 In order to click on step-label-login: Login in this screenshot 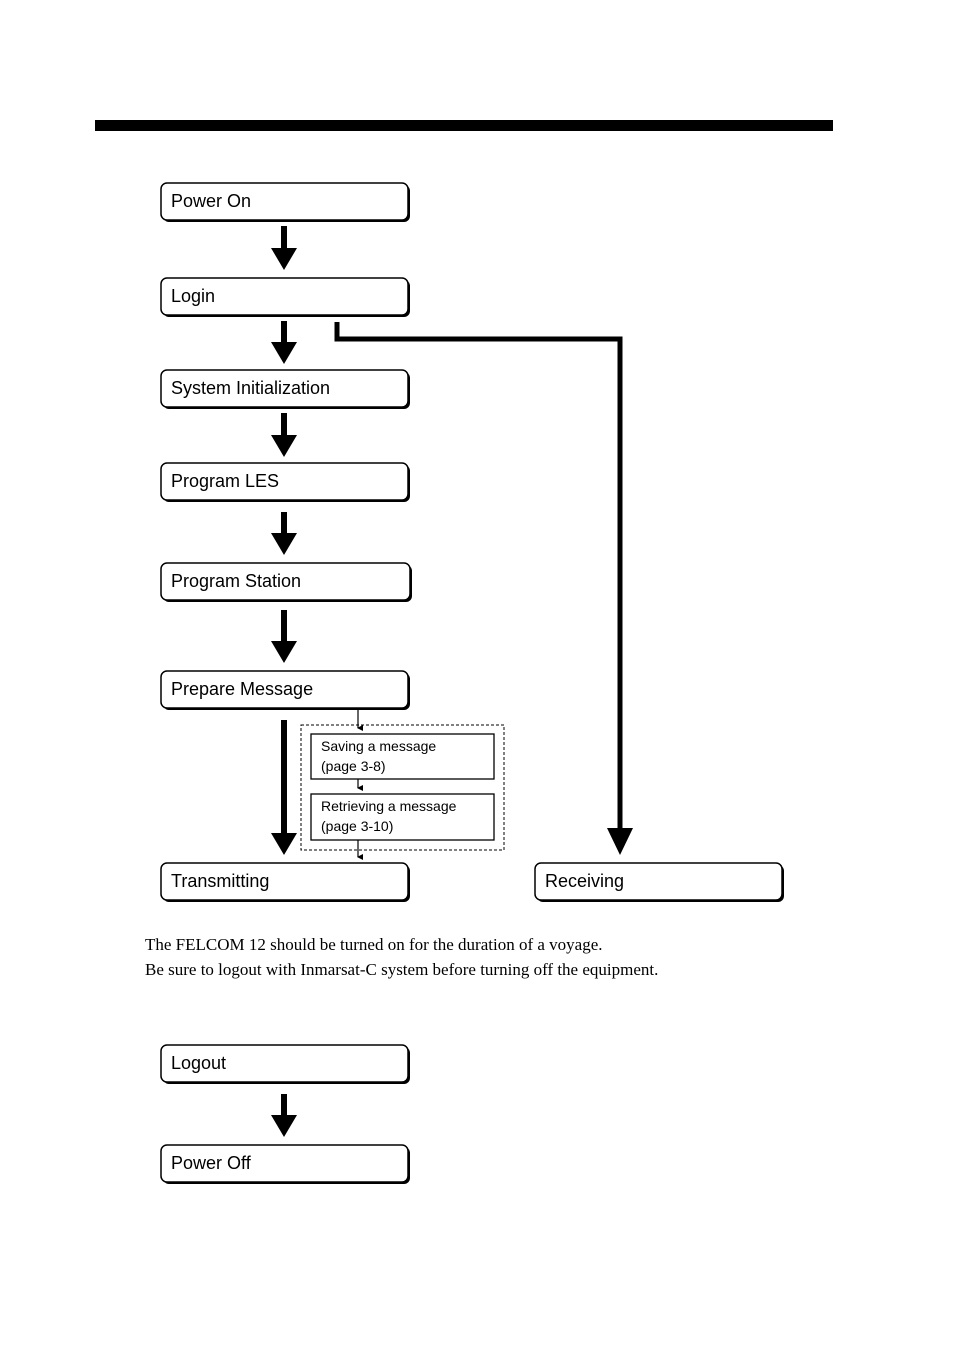, I will do `click(193, 296)`.